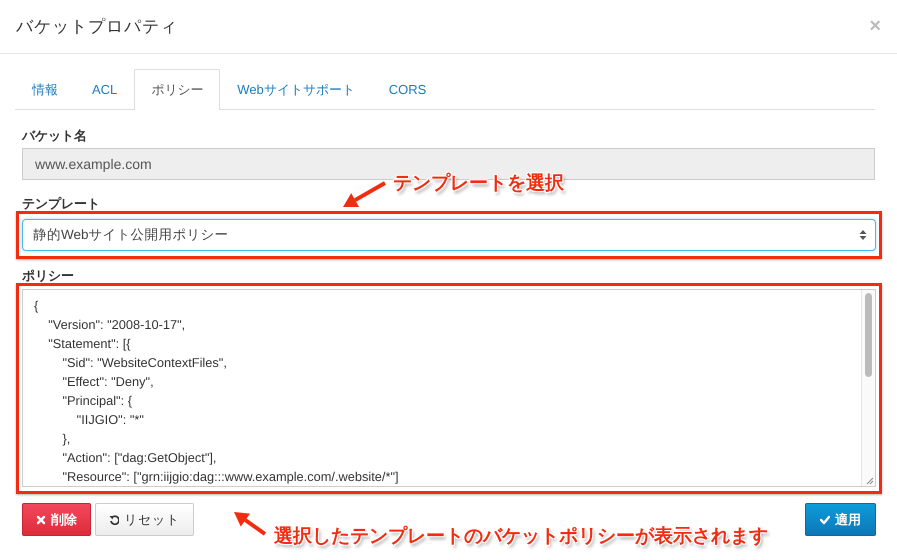 This screenshot has width=897, height=560. Describe the element at coordinates (61, 203) in the screenshot. I see `field-label: テンプレート` at that location.